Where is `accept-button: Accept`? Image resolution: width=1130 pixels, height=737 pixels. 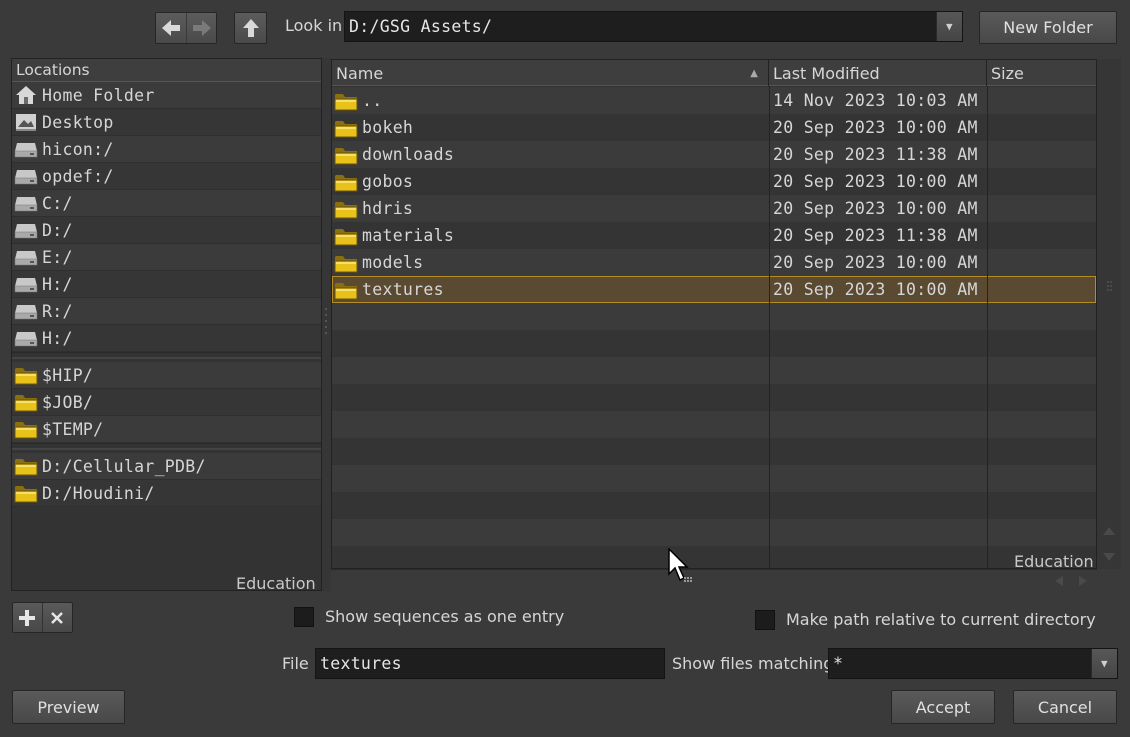
accept-button: Accept is located at coordinates (943, 707).